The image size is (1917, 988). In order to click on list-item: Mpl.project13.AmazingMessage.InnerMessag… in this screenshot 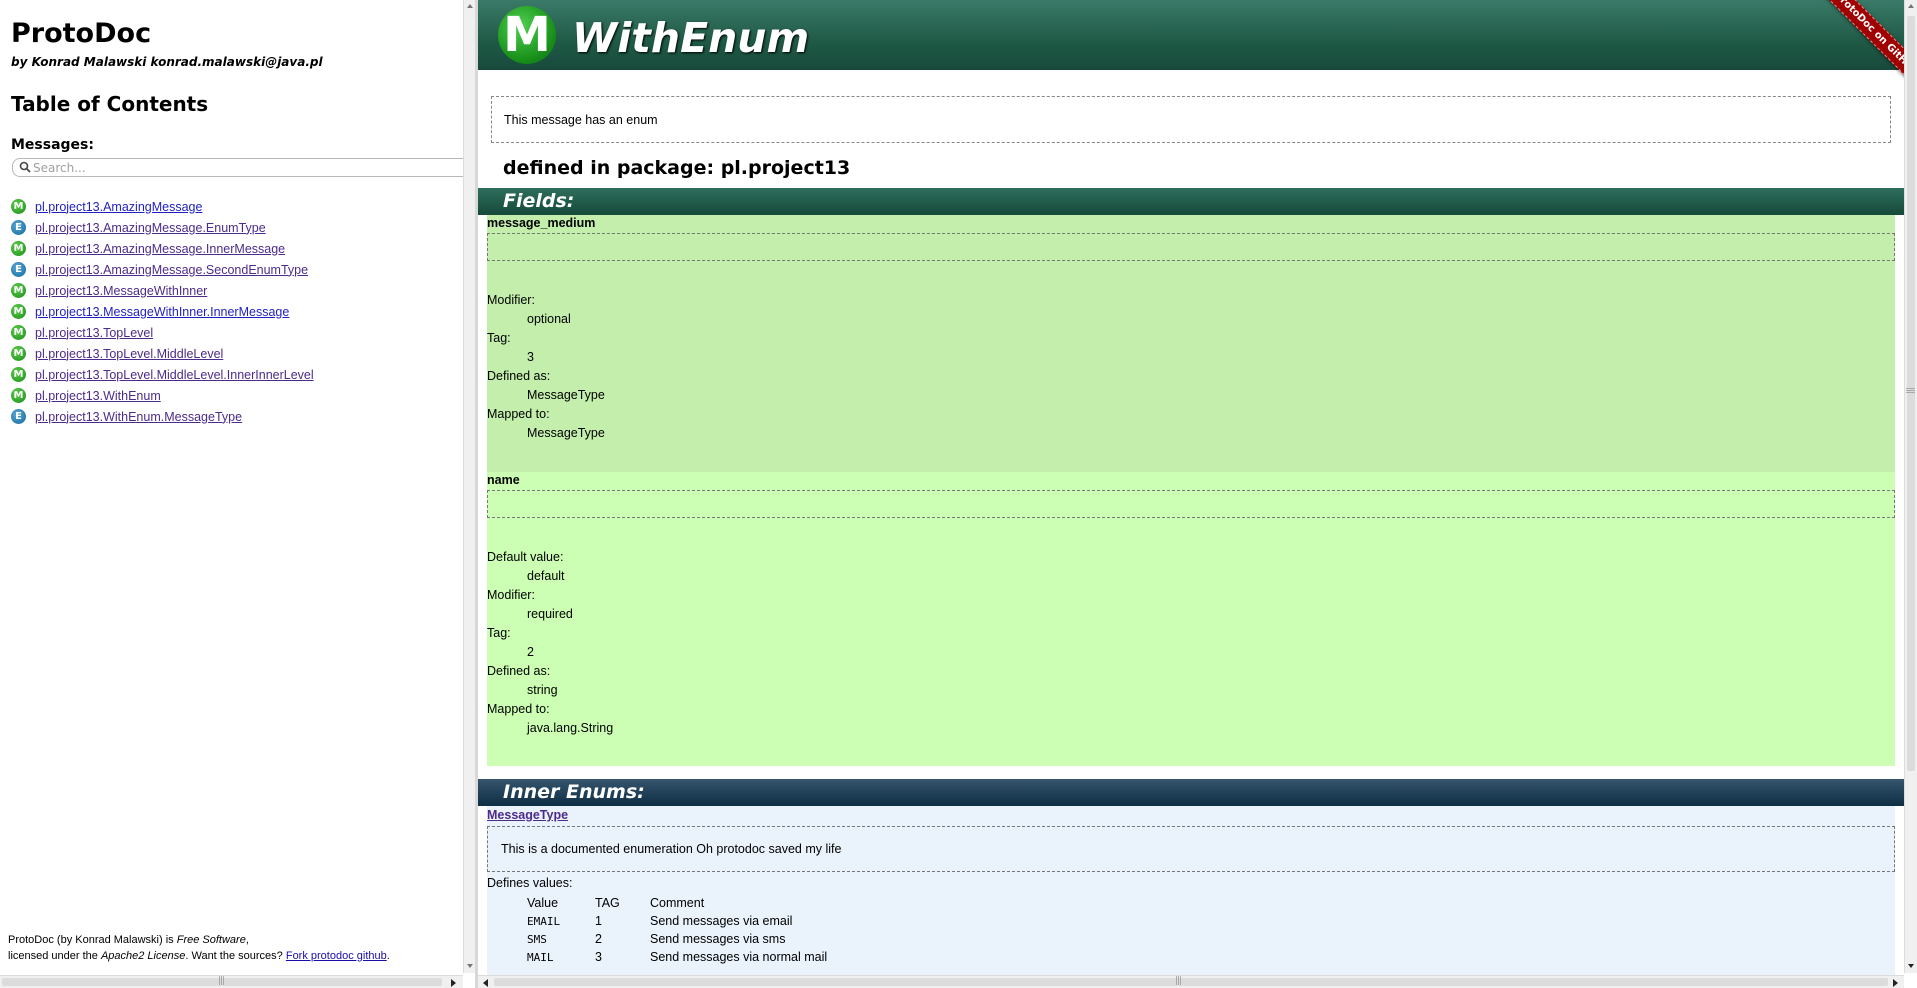, I will do `click(162, 248)`.